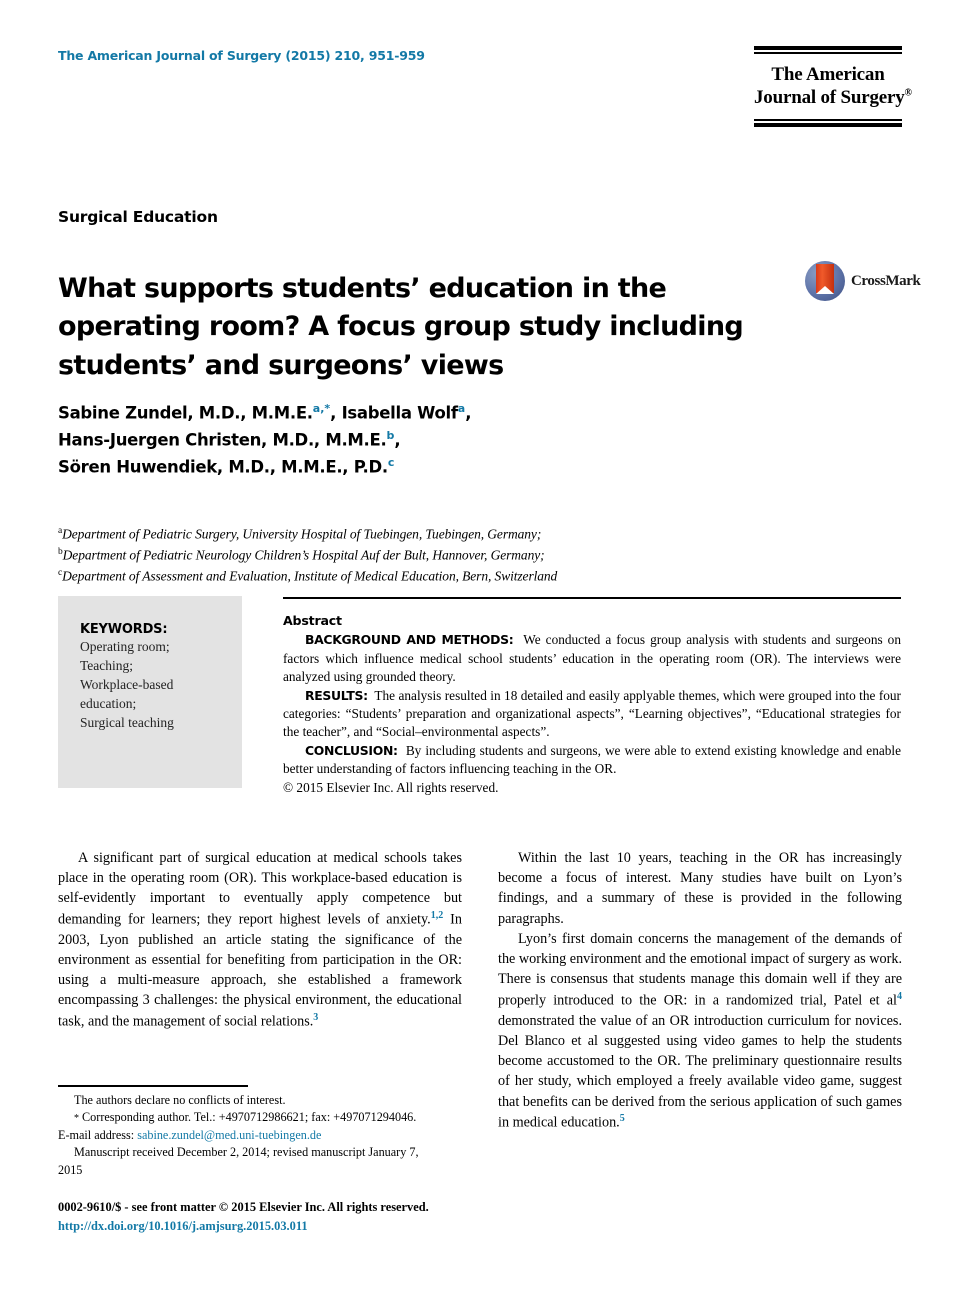  Describe the element at coordinates (336, 695) in the screenshot. I see `abstract-results-label: RESULTS:` at that location.